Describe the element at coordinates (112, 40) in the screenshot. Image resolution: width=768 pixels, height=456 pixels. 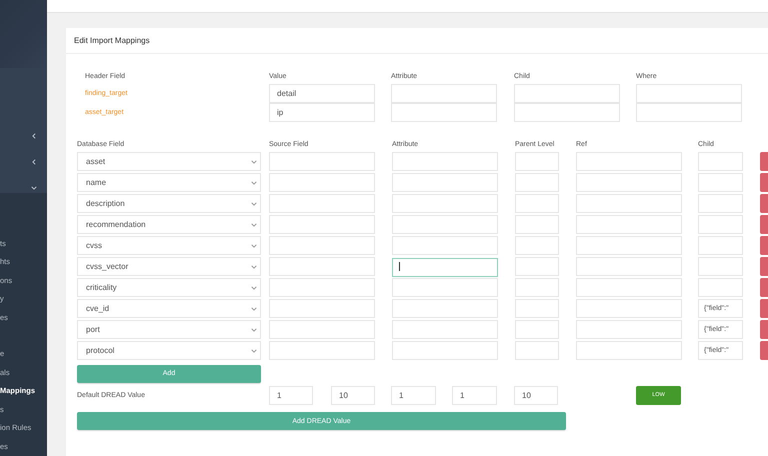
I see `card-title: Edit Import Mappings` at that location.